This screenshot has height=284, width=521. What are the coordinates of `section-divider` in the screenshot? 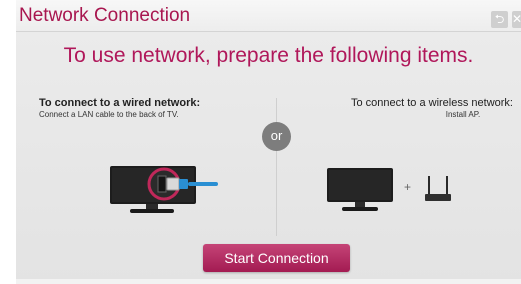 It's located at (276, 167).